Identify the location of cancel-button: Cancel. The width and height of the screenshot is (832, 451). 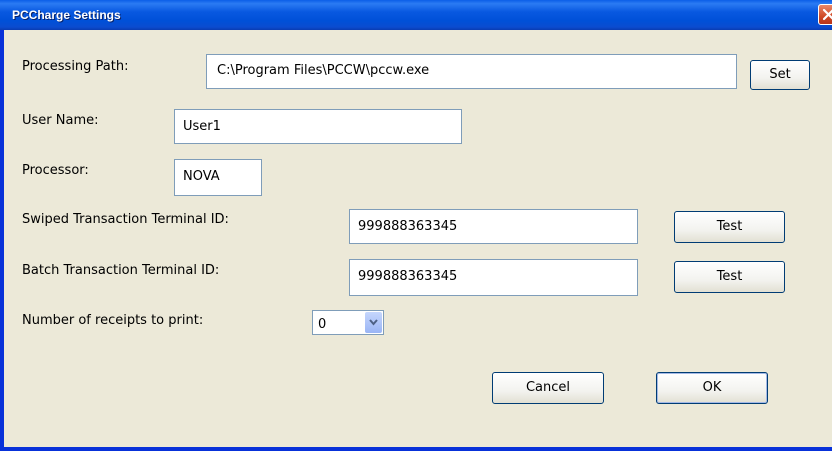
(548, 388).